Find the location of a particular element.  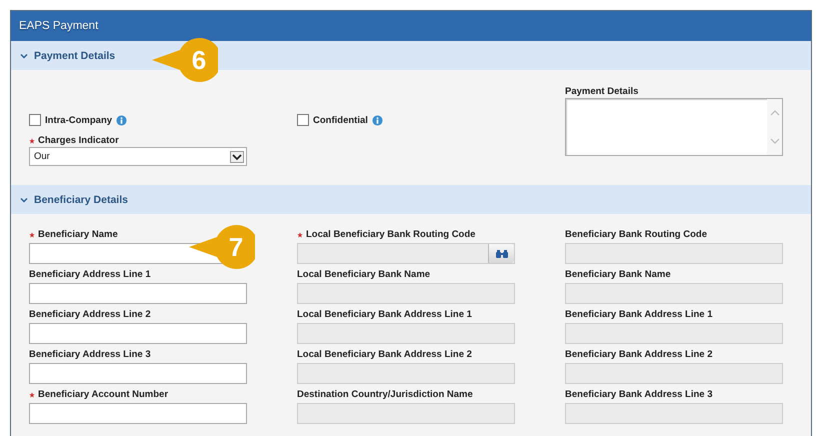

checkbox-label: Confidential is located at coordinates (340, 120).